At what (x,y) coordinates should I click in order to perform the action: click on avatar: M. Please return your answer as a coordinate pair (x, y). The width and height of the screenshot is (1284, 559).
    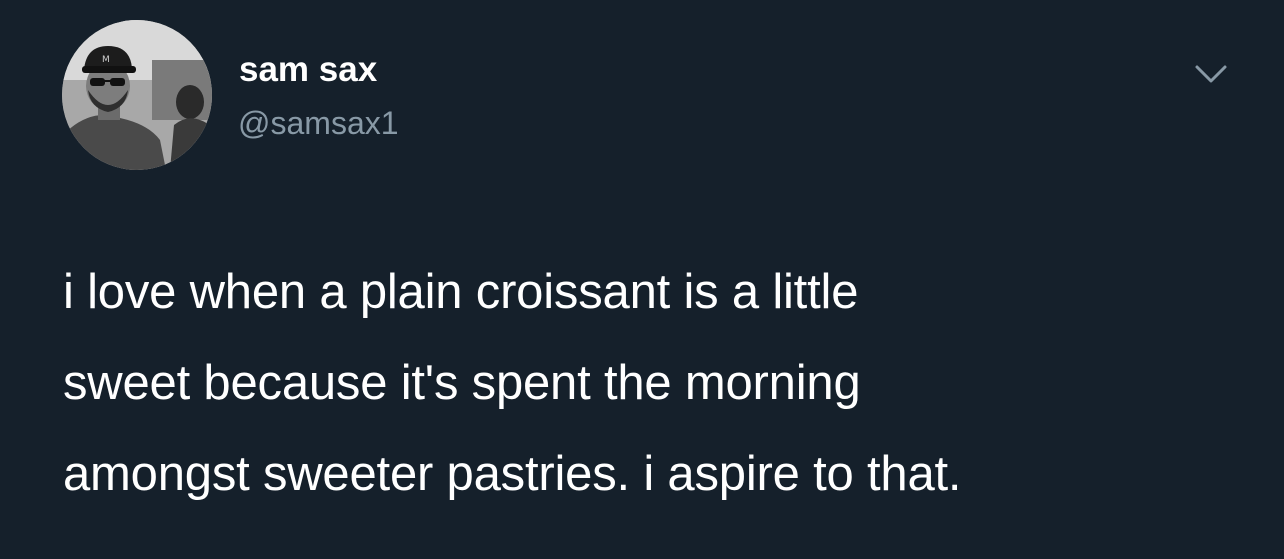
    Looking at the image, I should click on (137, 95).